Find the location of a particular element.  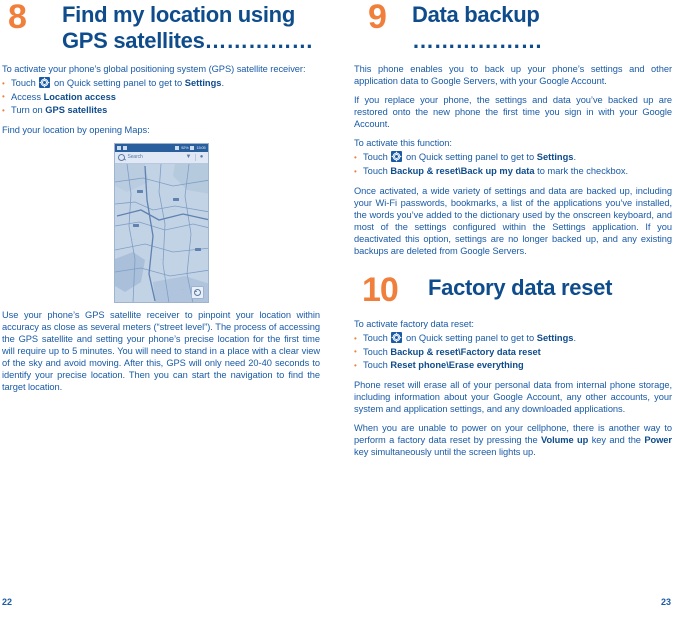

list-item: Touch Reset phone\Erase everything is located at coordinates (513, 366).